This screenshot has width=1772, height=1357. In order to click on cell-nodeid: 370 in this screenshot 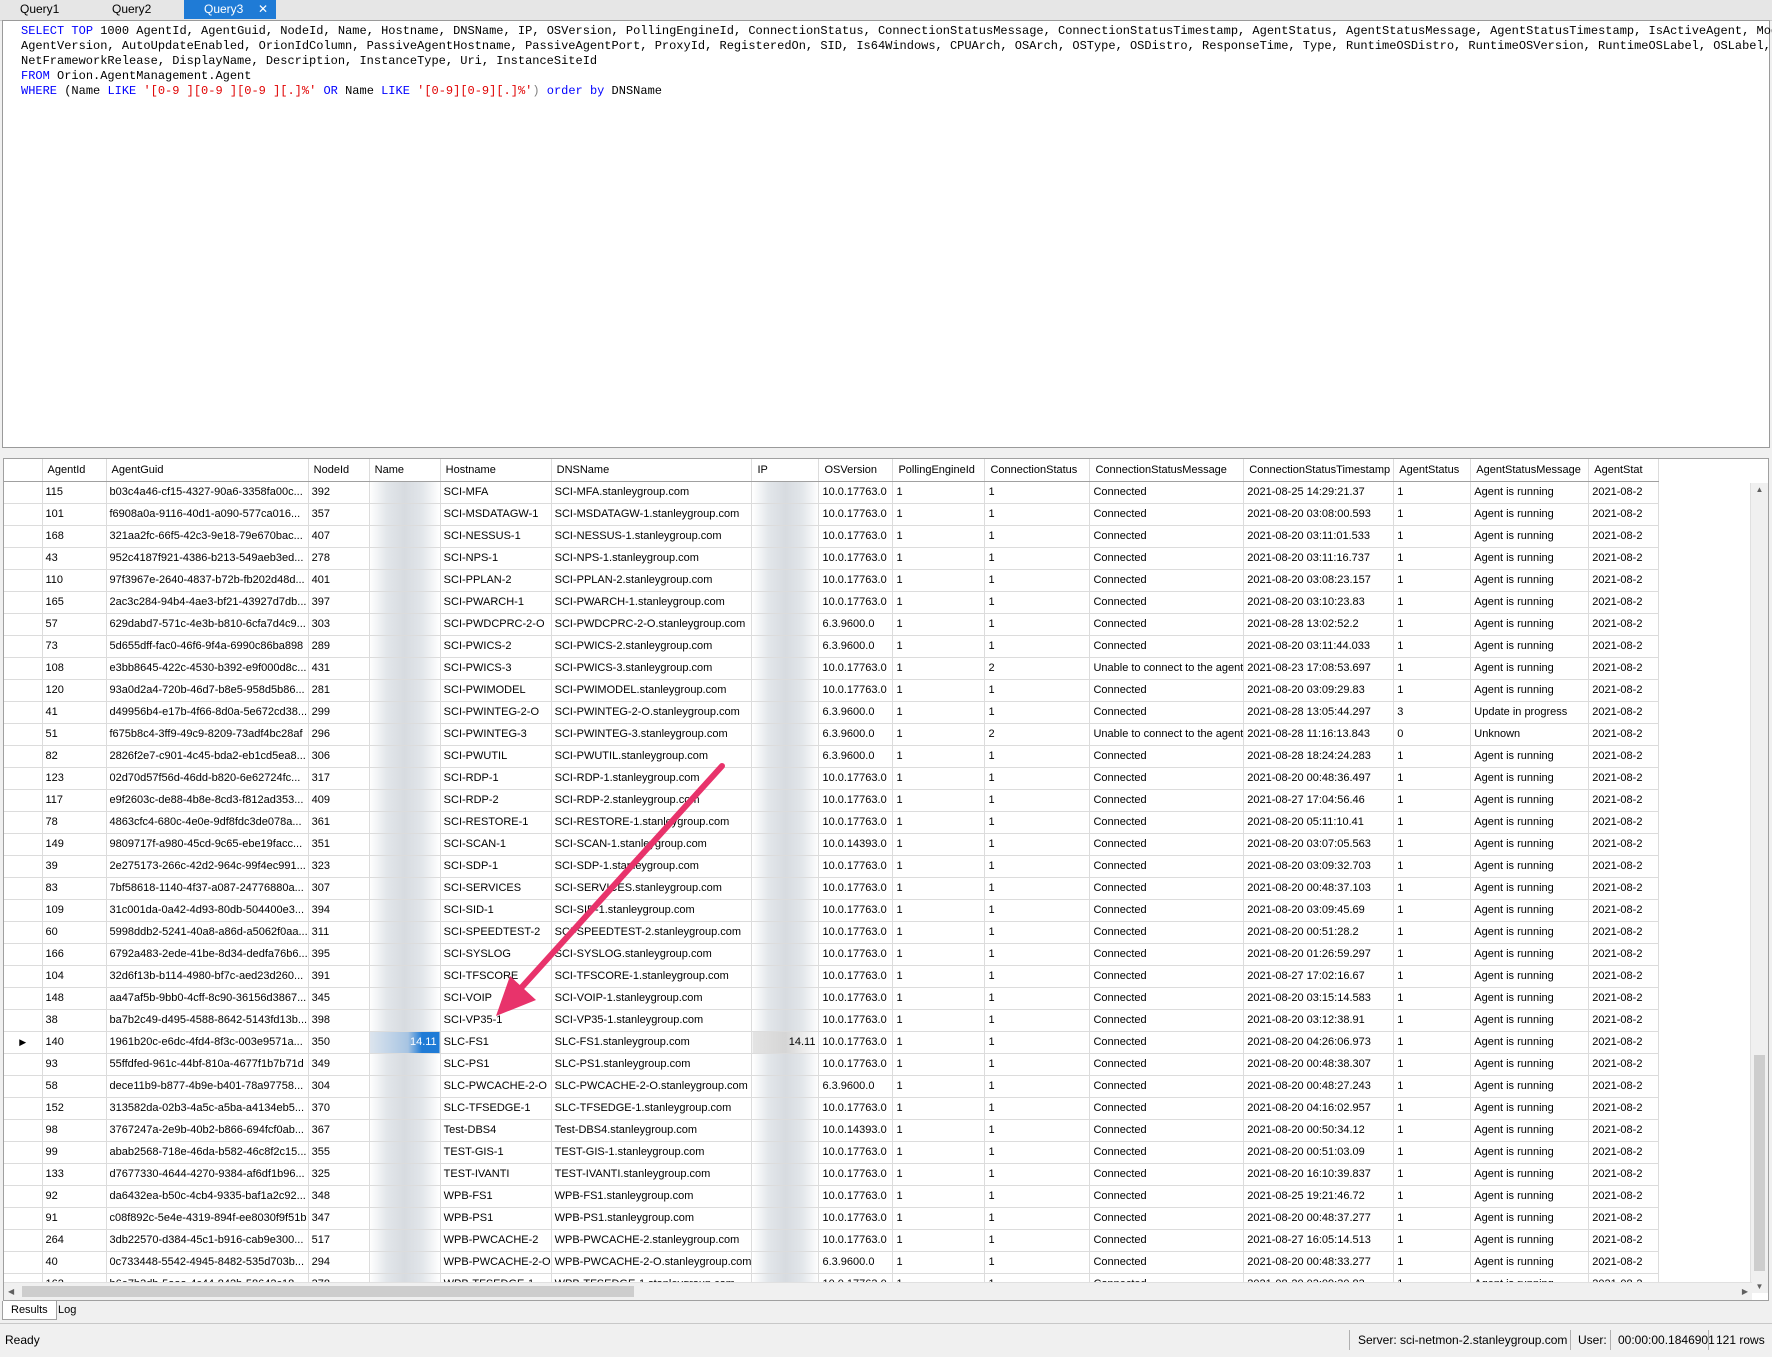, I will do `click(339, 1108)`.